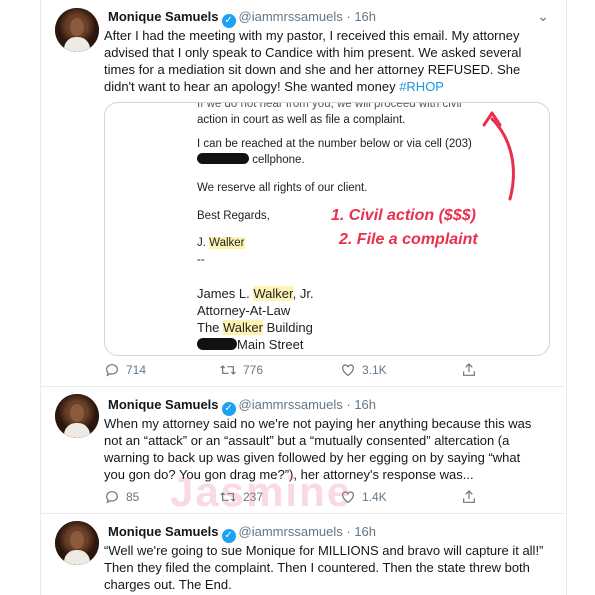 This screenshot has height=595, width=595. Describe the element at coordinates (244, 310) in the screenshot. I see `letter-line: Attorney-At-Law` at that location.